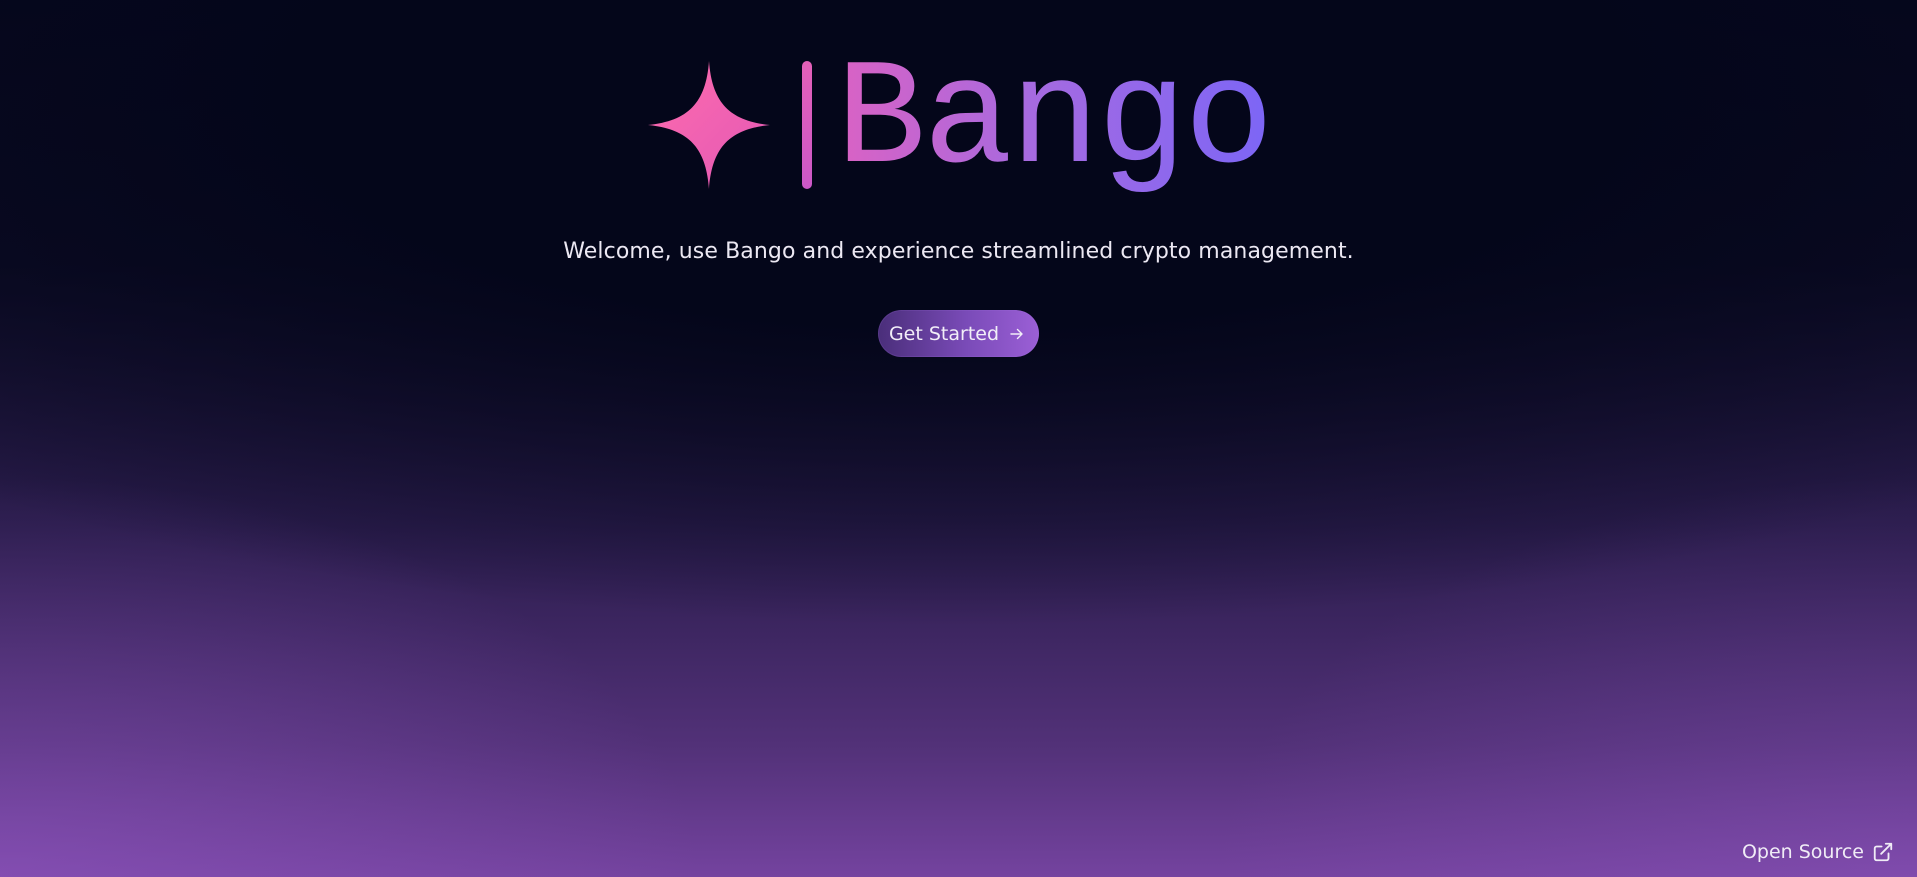 This screenshot has height=877, width=1917. I want to click on brand-logo: Bango, so click(960, 122).